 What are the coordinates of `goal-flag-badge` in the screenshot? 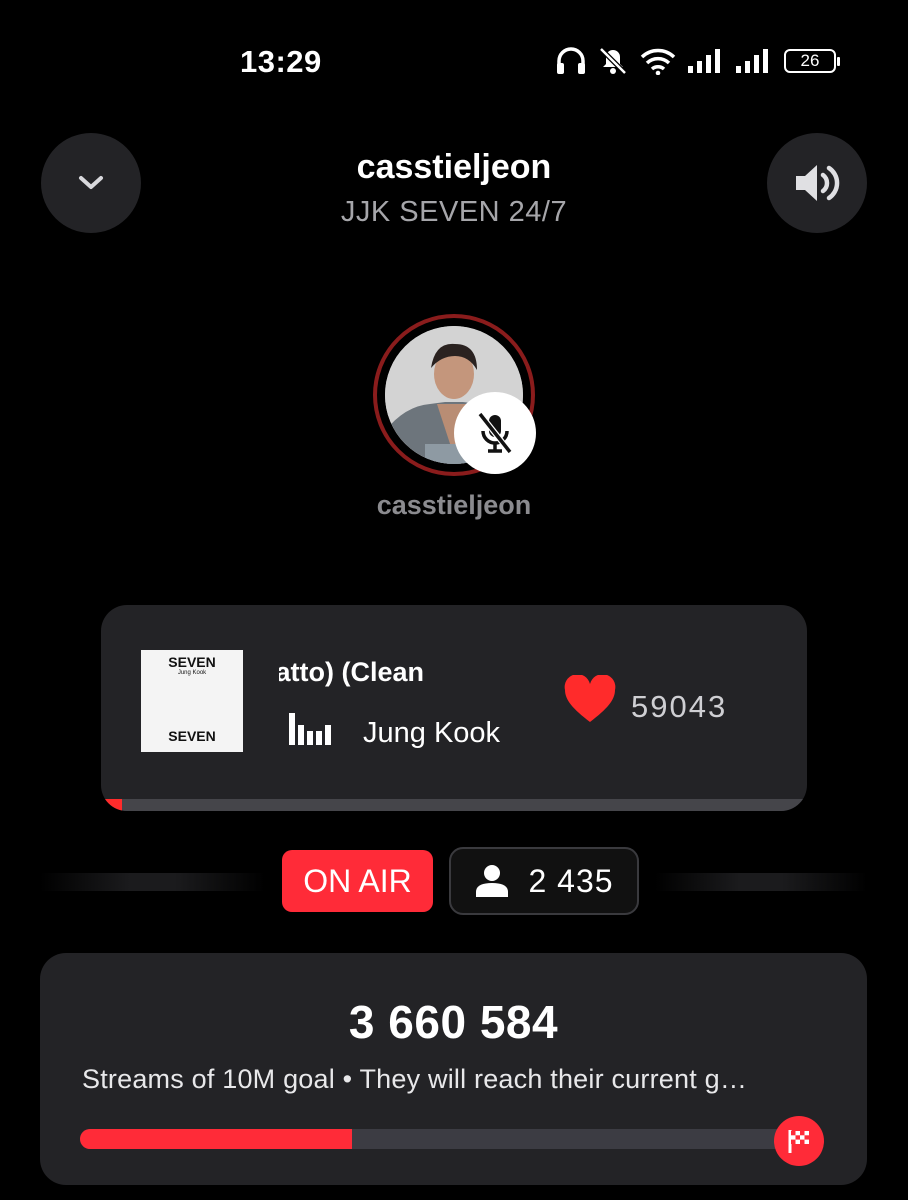 It's located at (799, 1141).